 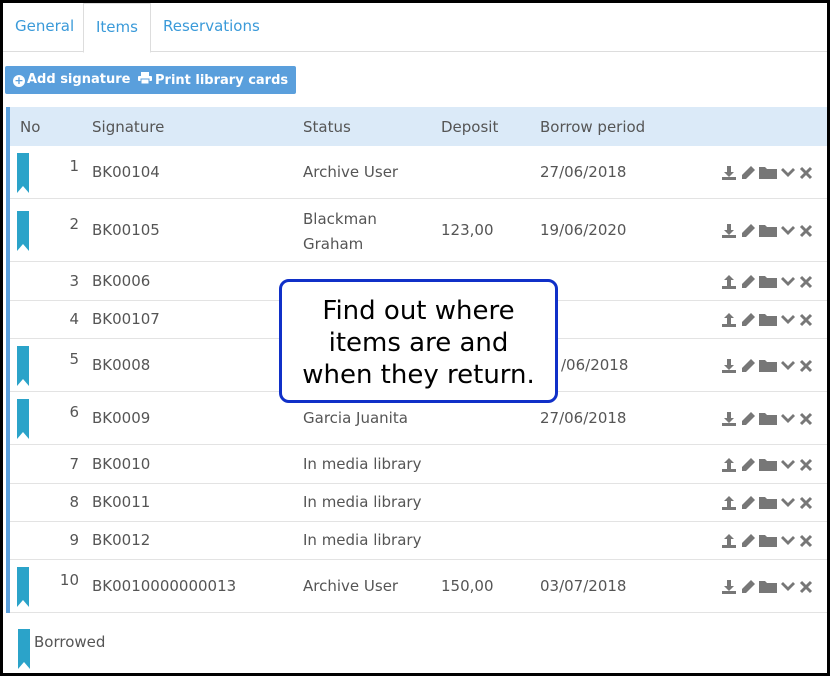 I want to click on row-signature: BK00105, so click(x=126, y=230).